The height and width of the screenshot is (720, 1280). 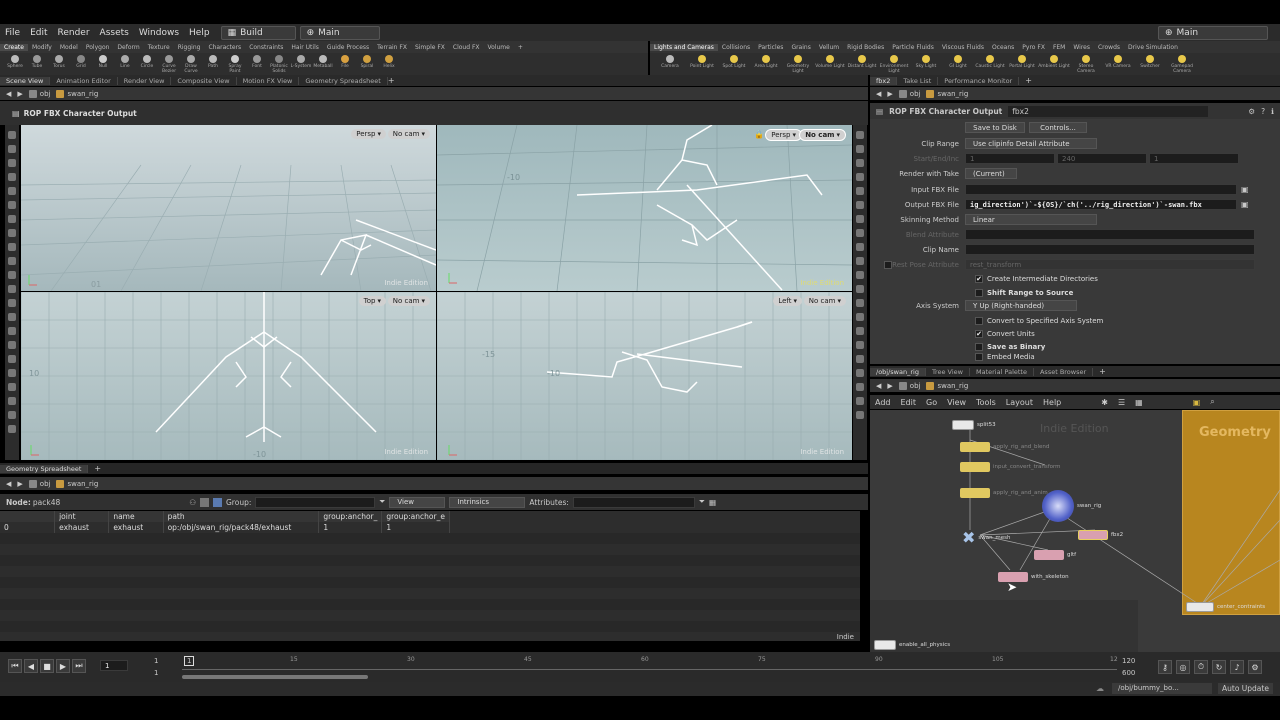 What do you see at coordinates (1197, 402) in the screenshot?
I see `note-icon: ▣` at bounding box center [1197, 402].